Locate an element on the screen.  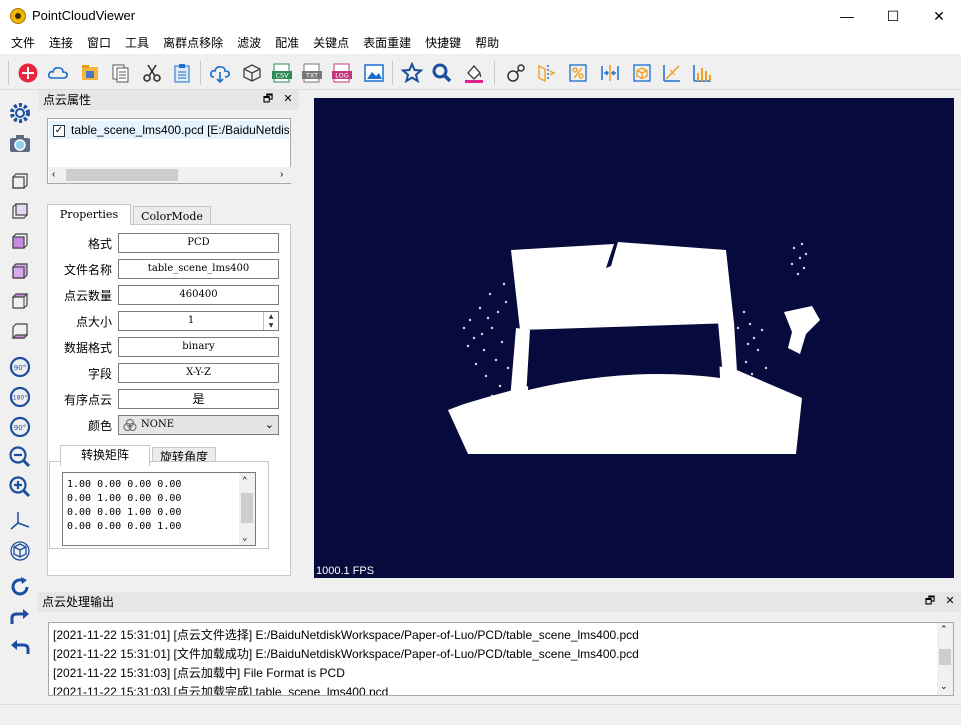
scroll-right-icon: › is located at coordinates (281, 175).